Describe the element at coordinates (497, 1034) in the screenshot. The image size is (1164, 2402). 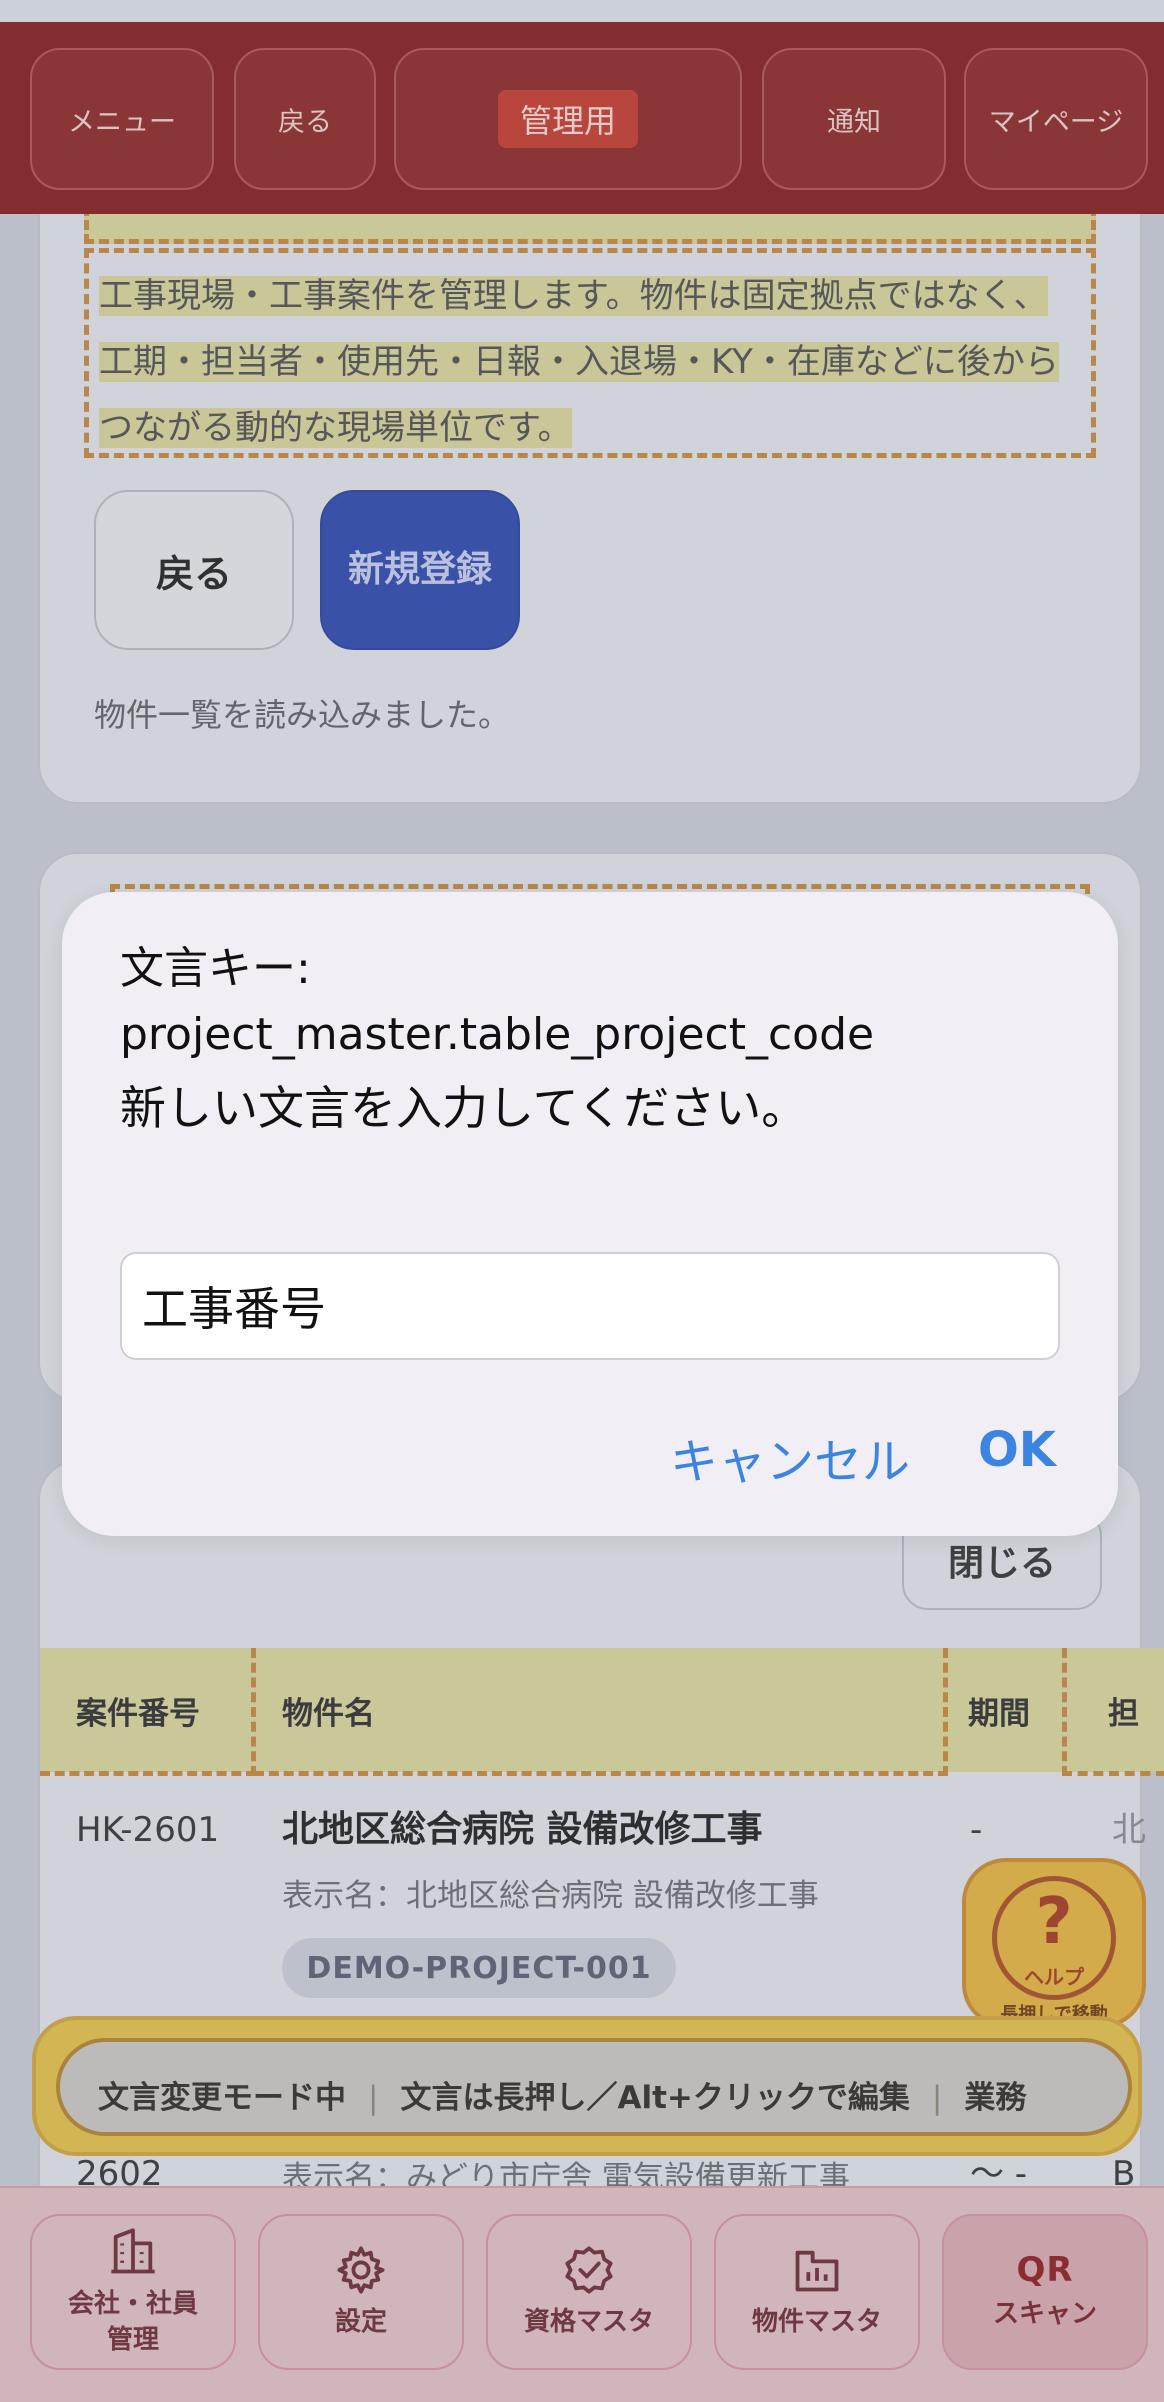
I see `message-key-value: project_master.table_project_code` at that location.